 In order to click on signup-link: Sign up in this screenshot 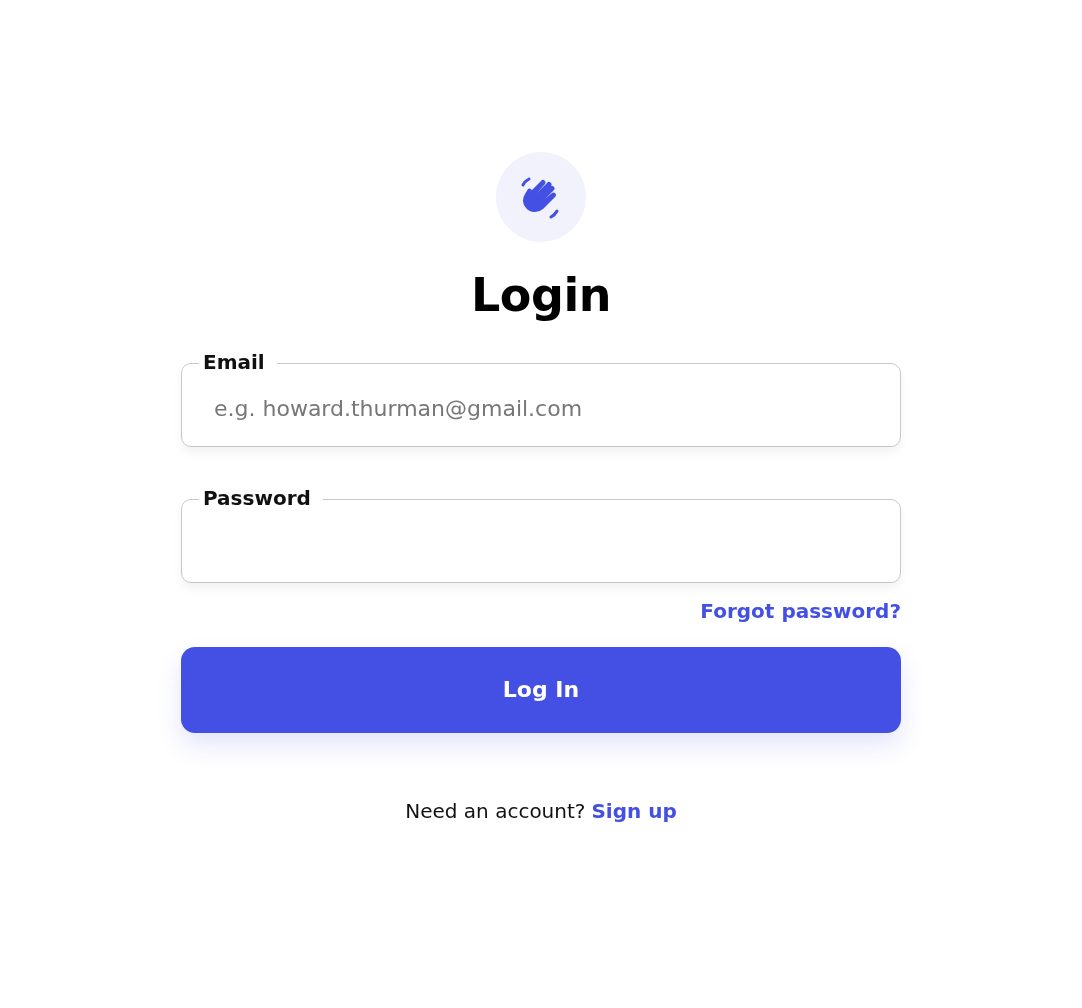, I will do `click(634, 810)`.